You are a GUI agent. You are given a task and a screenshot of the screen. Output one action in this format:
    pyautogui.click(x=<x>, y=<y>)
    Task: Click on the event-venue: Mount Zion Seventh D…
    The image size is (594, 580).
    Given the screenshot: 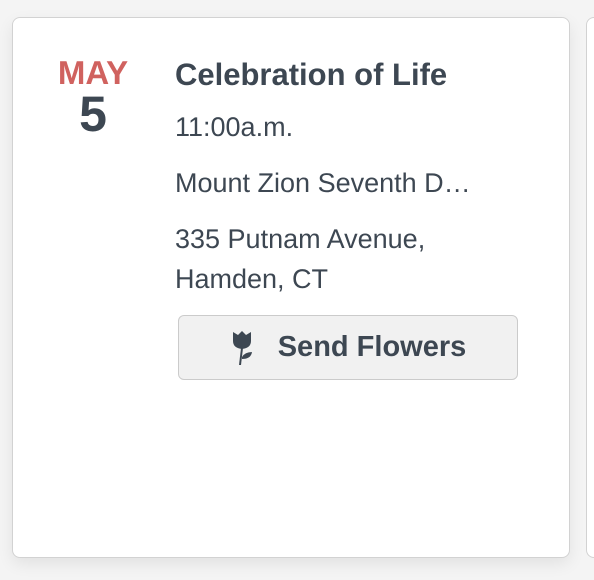 What is the action you would take?
    pyautogui.click(x=323, y=183)
    